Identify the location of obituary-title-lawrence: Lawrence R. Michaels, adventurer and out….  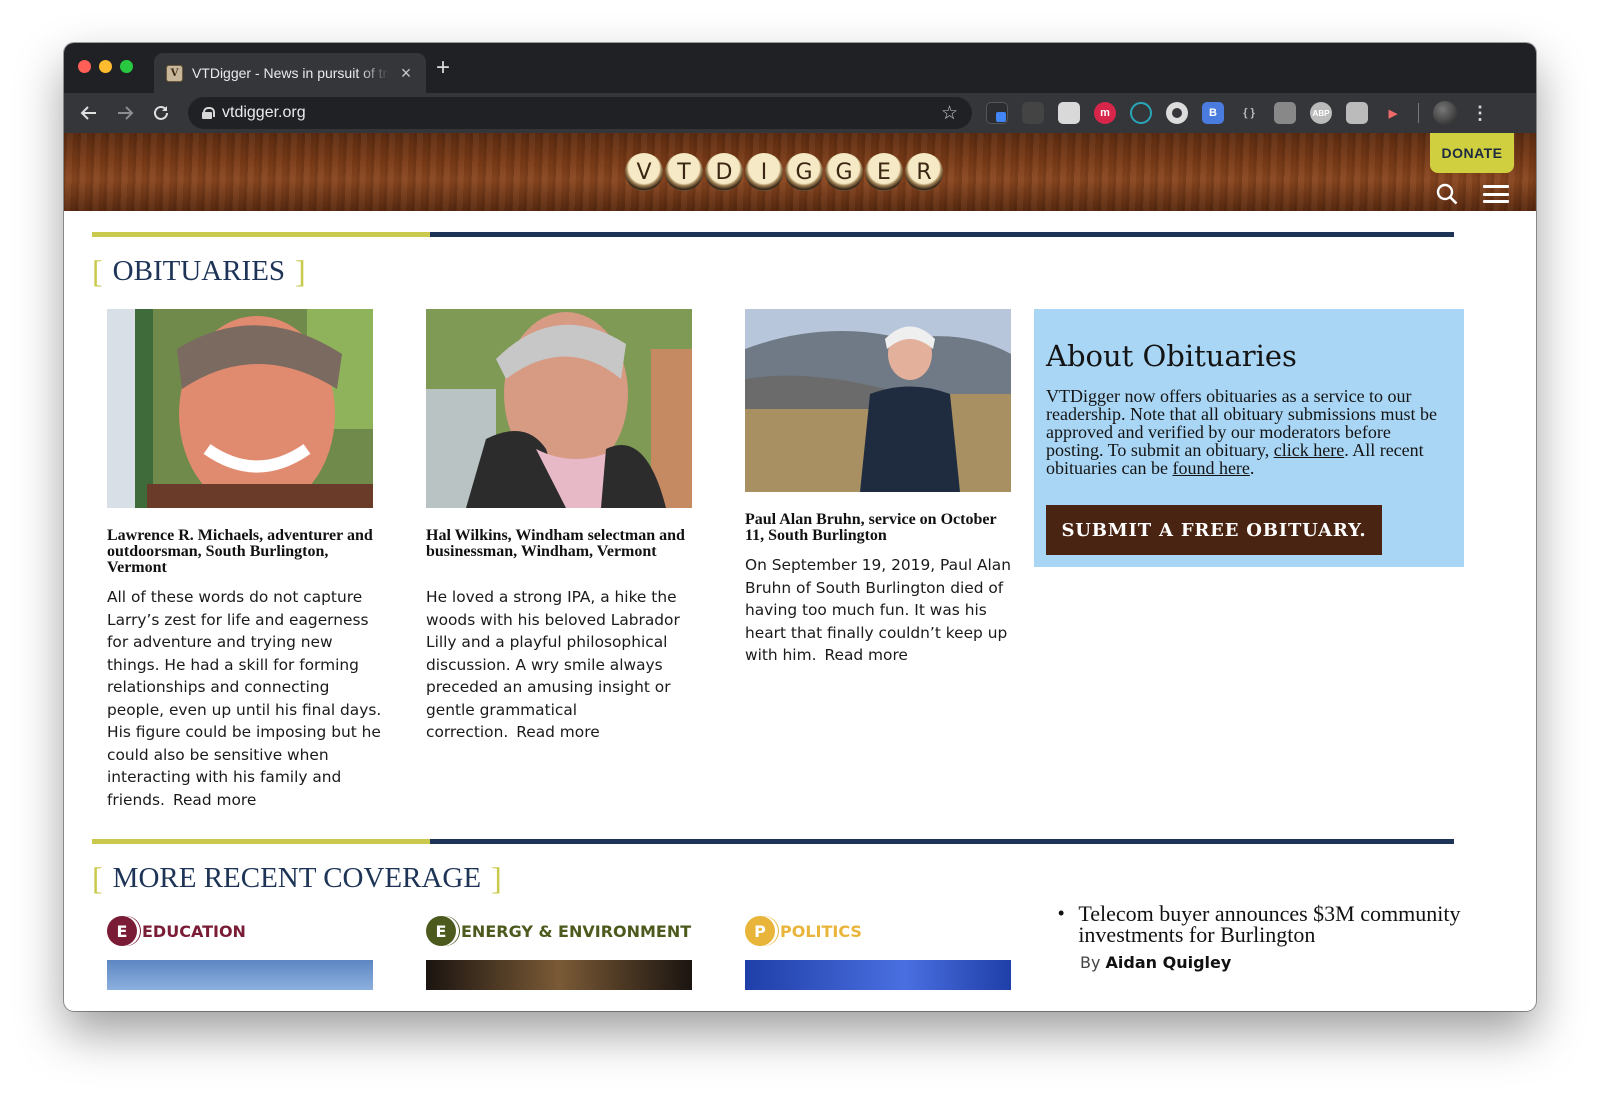
(242, 552).